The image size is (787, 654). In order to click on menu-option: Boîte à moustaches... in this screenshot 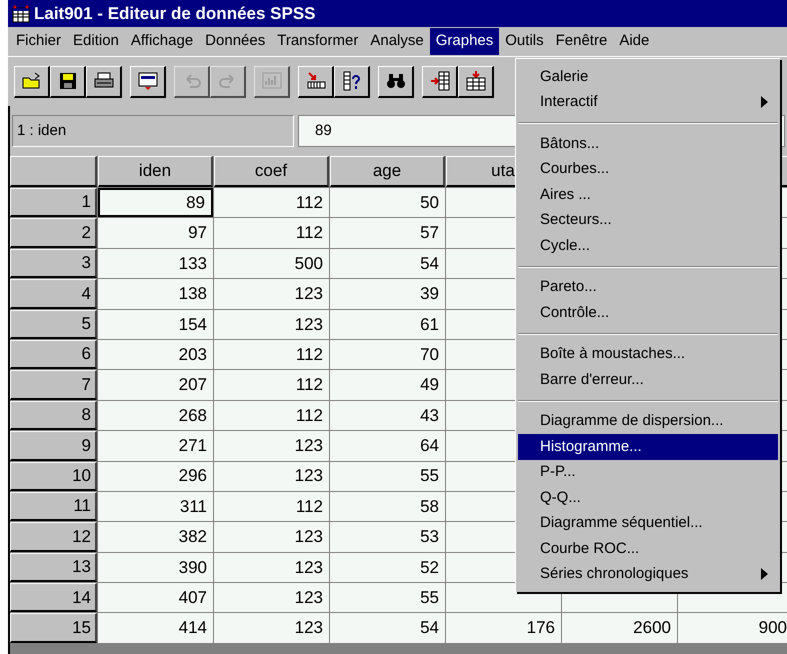, I will do `click(648, 354)`.